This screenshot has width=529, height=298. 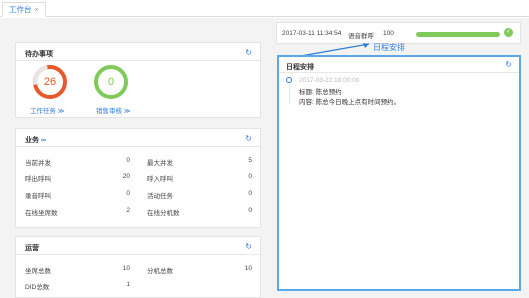 What do you see at coordinates (389, 47) in the screenshot?
I see `annotation-label: 日程安排` at bounding box center [389, 47].